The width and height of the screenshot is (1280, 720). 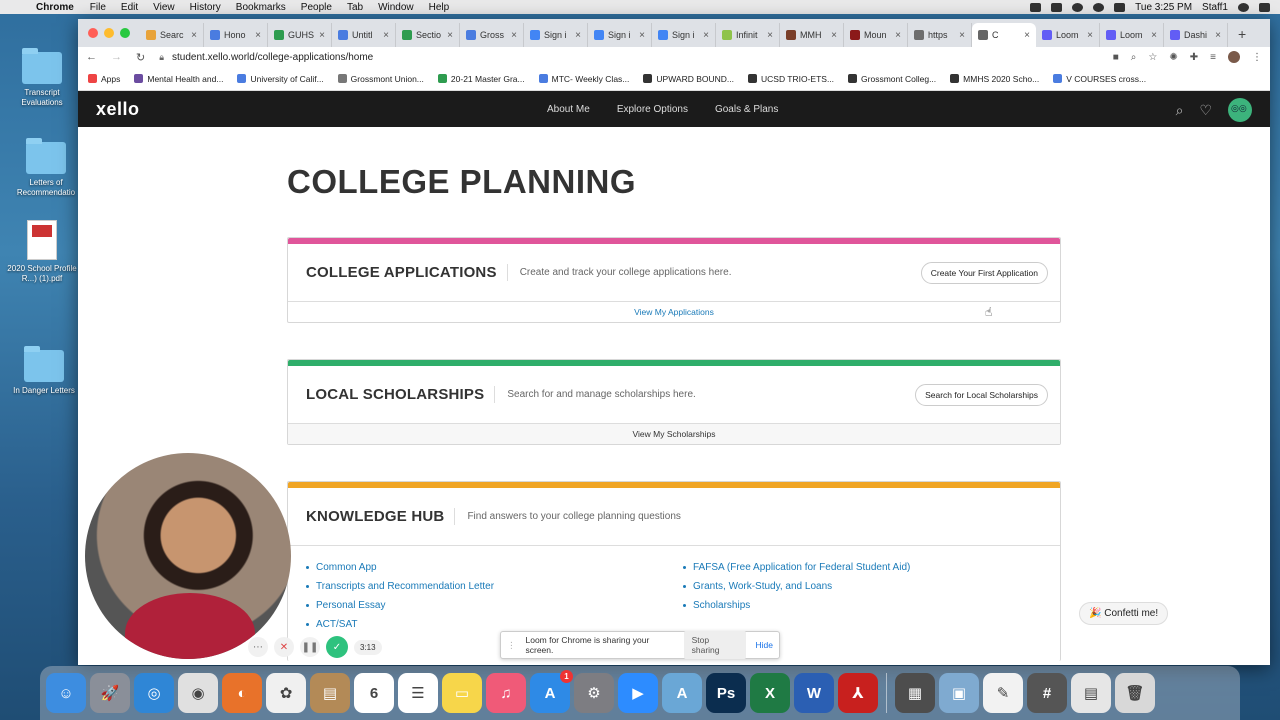 What do you see at coordinates (188, 556) in the screenshot?
I see `loom-webcam-bubble` at bounding box center [188, 556].